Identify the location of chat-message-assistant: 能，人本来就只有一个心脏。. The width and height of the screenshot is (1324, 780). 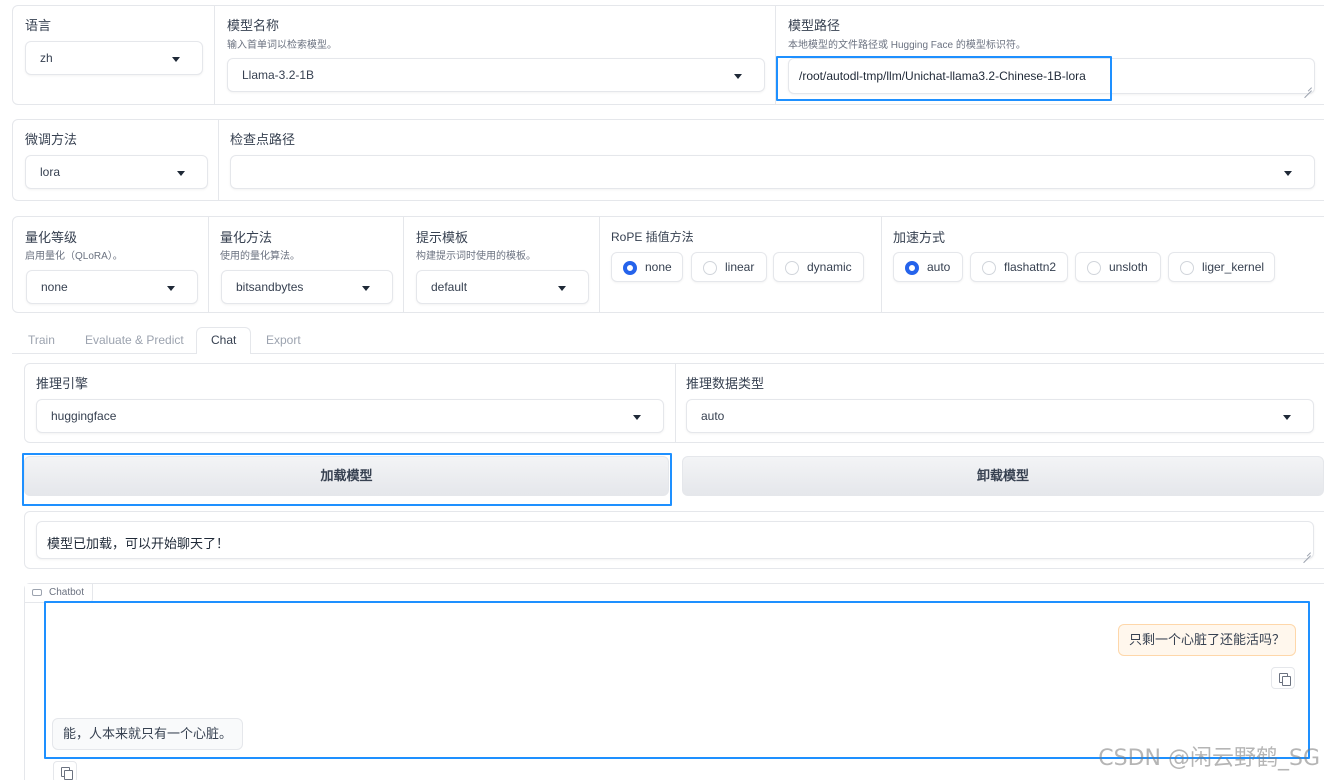
(148, 734).